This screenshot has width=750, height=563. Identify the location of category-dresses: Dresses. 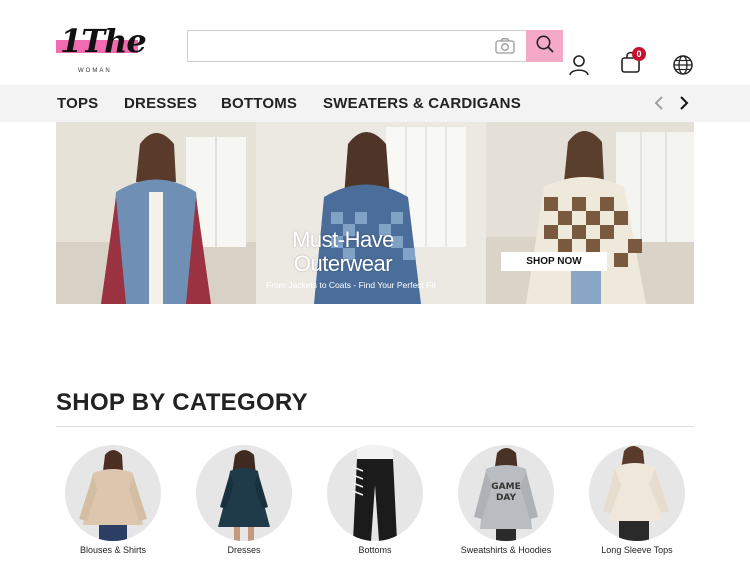
(244, 500).